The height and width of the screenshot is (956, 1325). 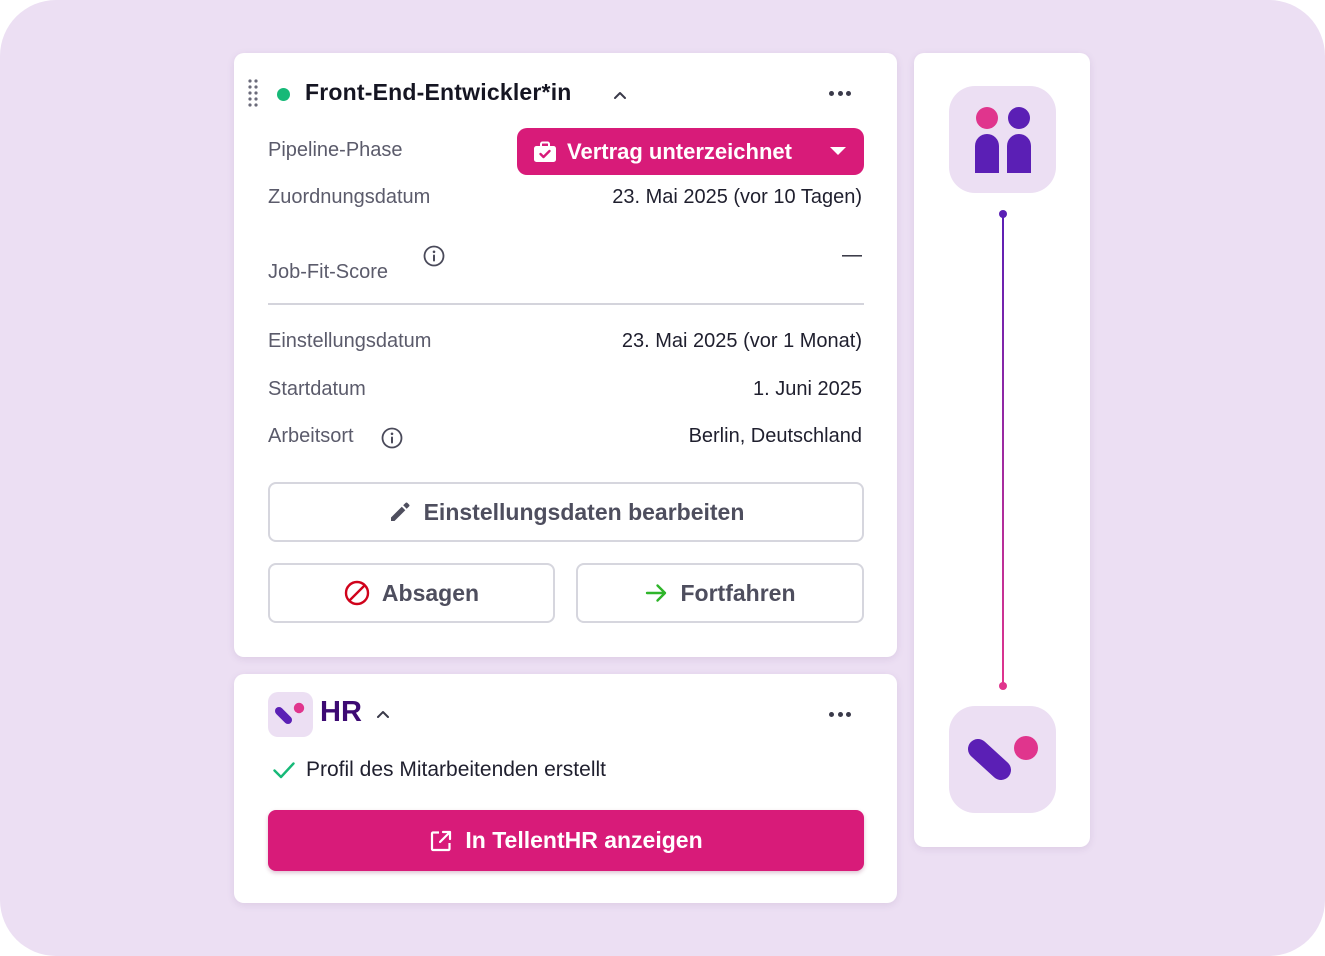 What do you see at coordinates (438, 92) in the screenshot?
I see `job-title: Front-End-Entwickler*in` at bounding box center [438, 92].